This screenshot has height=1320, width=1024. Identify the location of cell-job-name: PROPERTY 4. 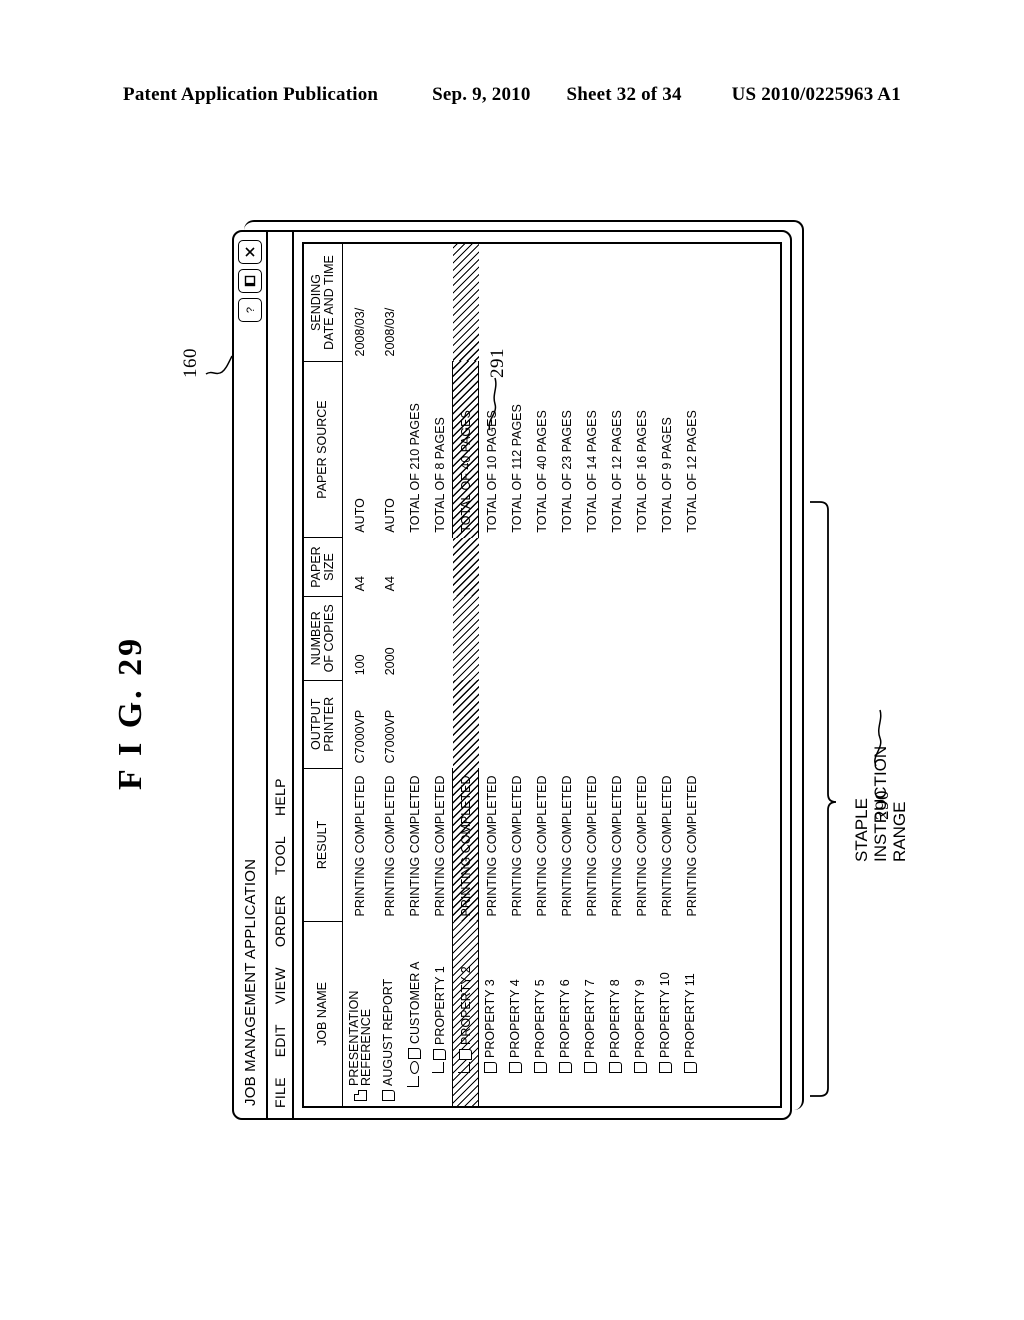
(516, 1013).